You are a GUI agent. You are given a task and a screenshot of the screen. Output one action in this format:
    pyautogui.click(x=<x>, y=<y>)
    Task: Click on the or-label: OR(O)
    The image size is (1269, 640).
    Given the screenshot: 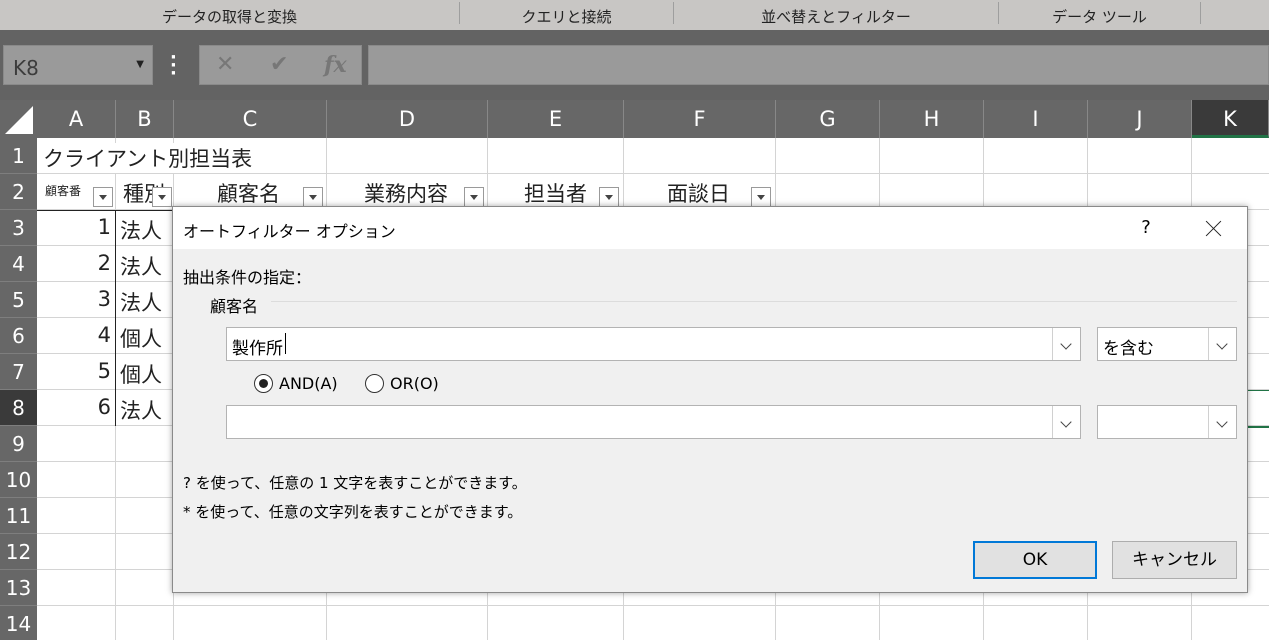 What is the action you would take?
    pyautogui.click(x=414, y=383)
    